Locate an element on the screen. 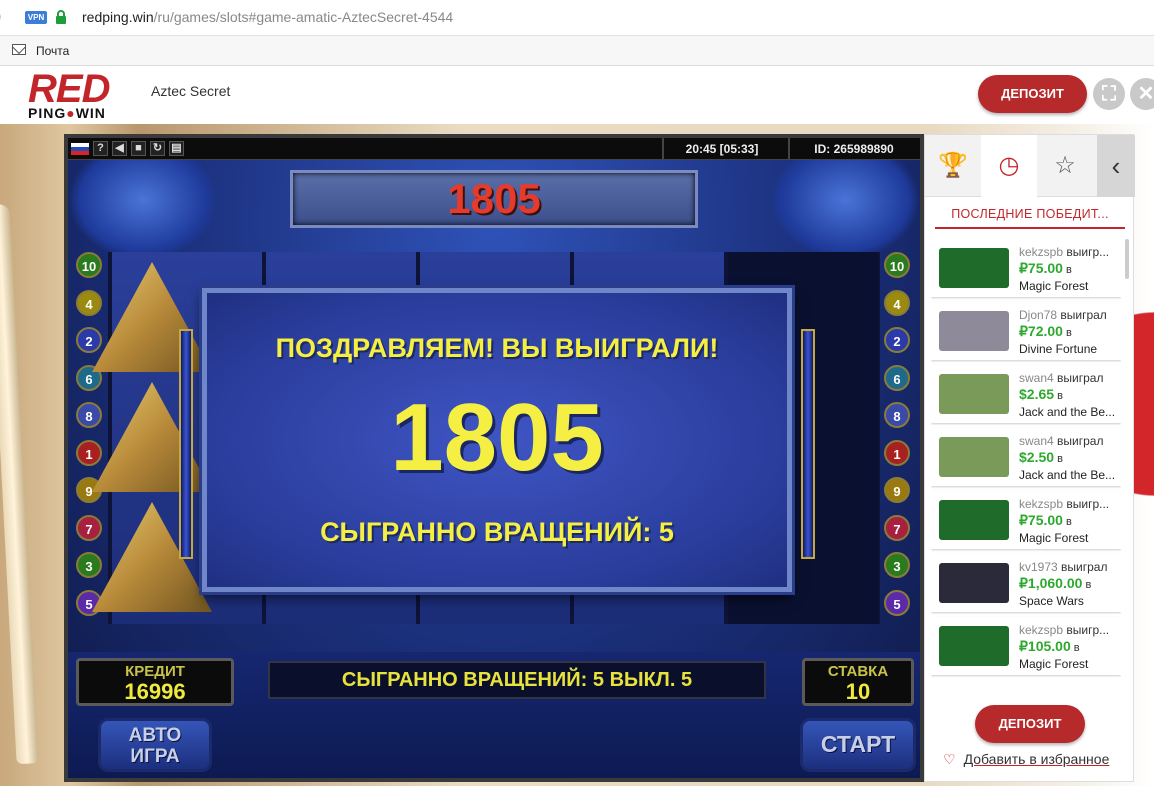 The height and width of the screenshot is (786, 1154). red-decoration is located at coordinates (1144, 404).